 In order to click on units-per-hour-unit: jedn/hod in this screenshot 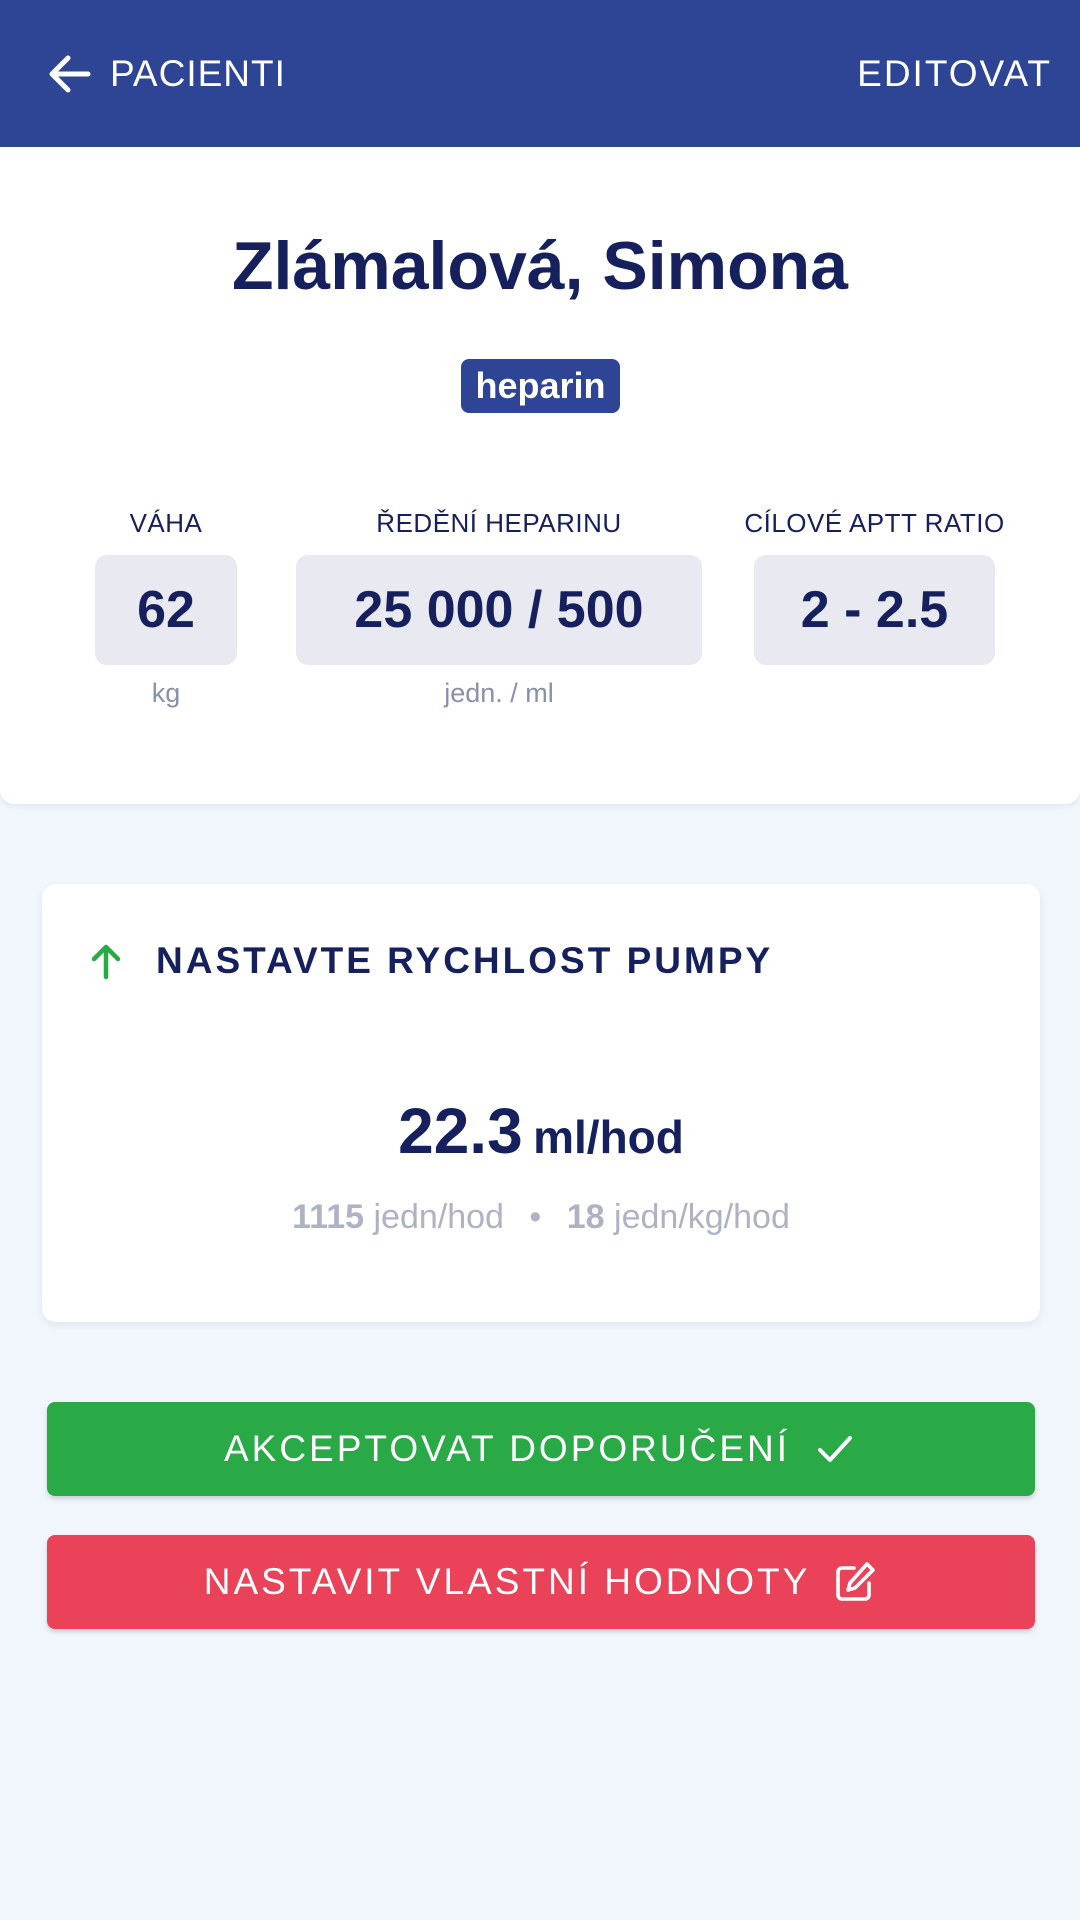, I will do `click(438, 1217)`.